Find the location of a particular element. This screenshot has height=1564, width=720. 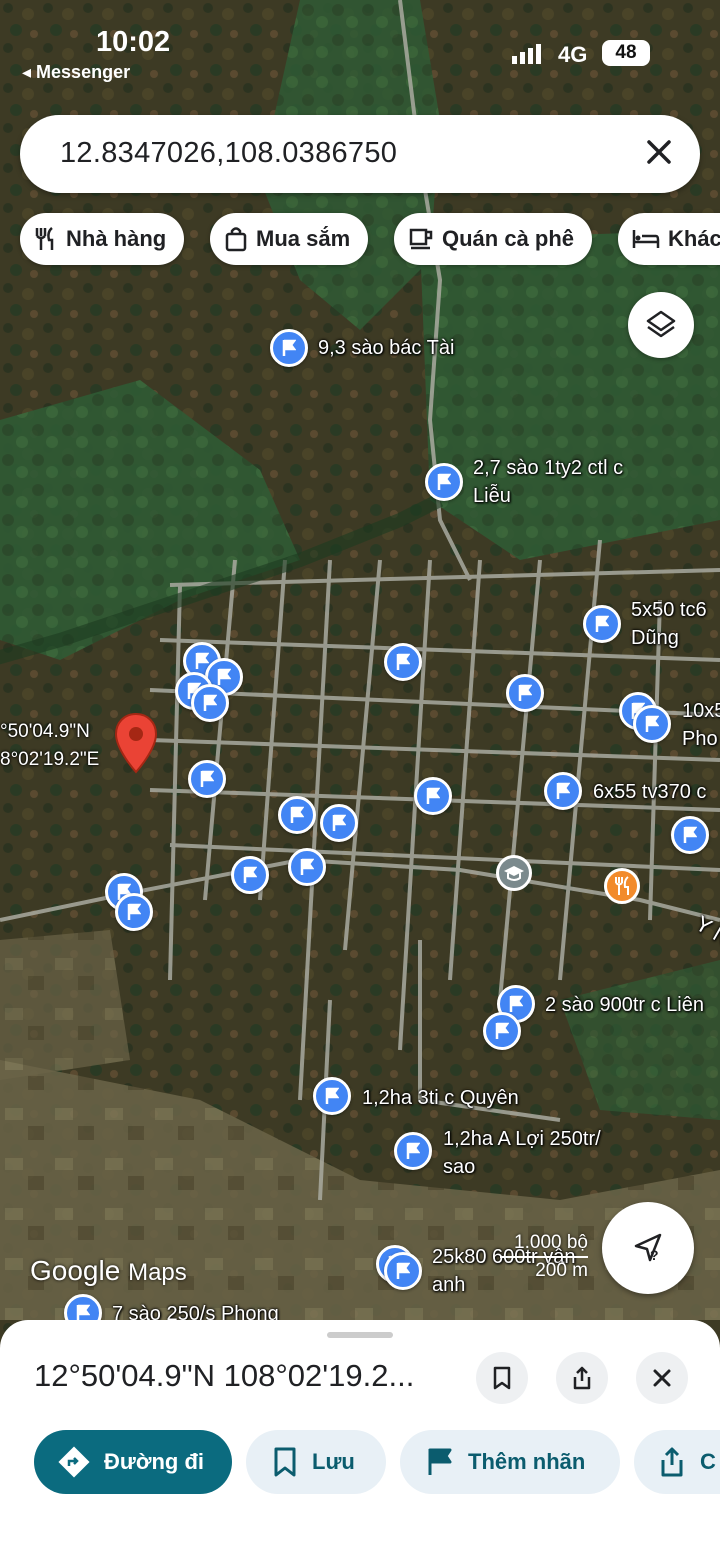

scale-feet: 1.000 bộ is located at coordinates (551, 1242).